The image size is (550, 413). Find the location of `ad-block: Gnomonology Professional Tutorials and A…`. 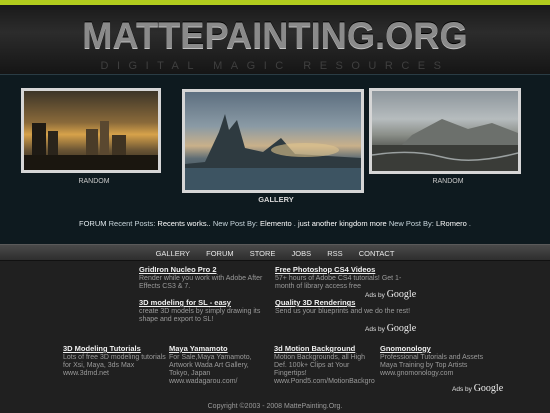

ad-block: Gnomonology Professional Tutorials and A… is located at coordinates (432, 361).